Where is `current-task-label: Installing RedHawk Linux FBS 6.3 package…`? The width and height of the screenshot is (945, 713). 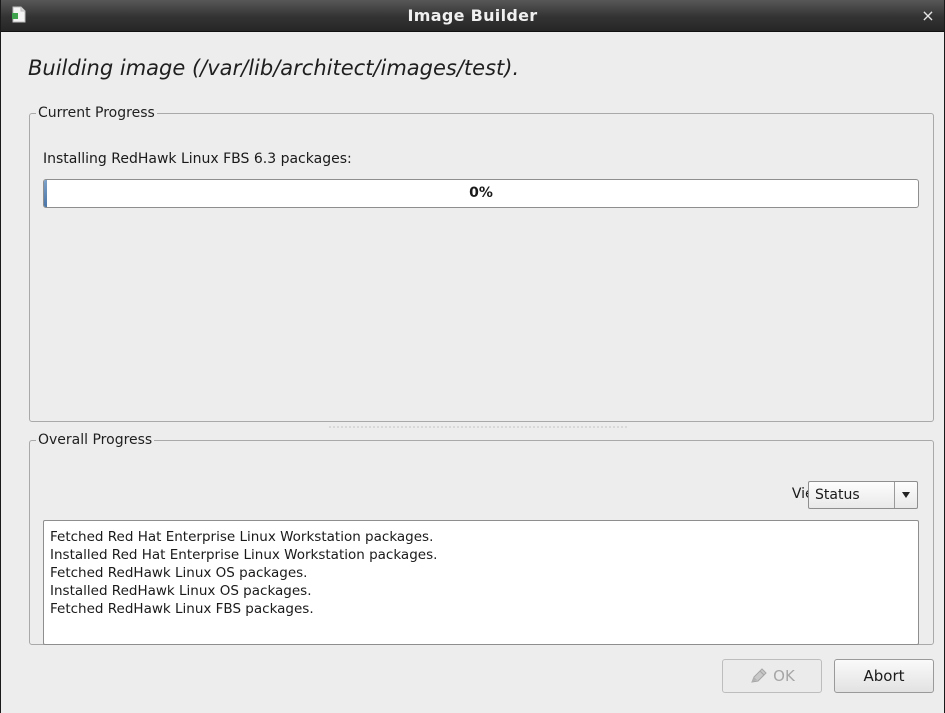
current-task-label: Installing RedHawk Linux FBS 6.3 package… is located at coordinates (197, 159).